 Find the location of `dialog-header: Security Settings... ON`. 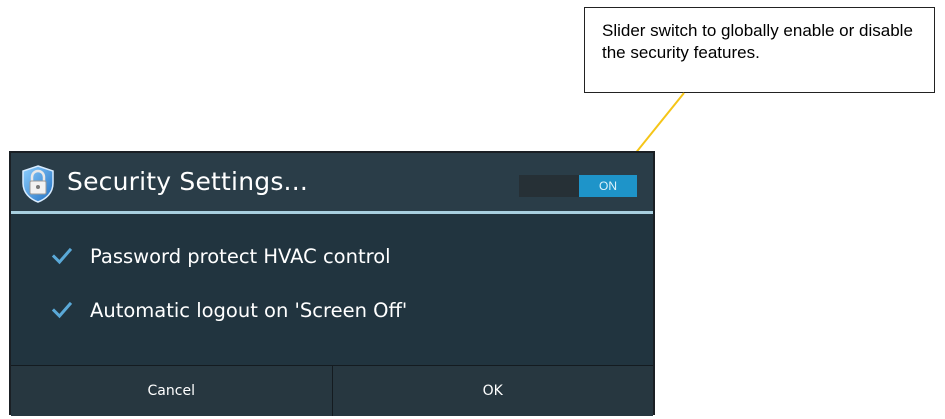

dialog-header: Security Settings... ON is located at coordinates (332, 182).